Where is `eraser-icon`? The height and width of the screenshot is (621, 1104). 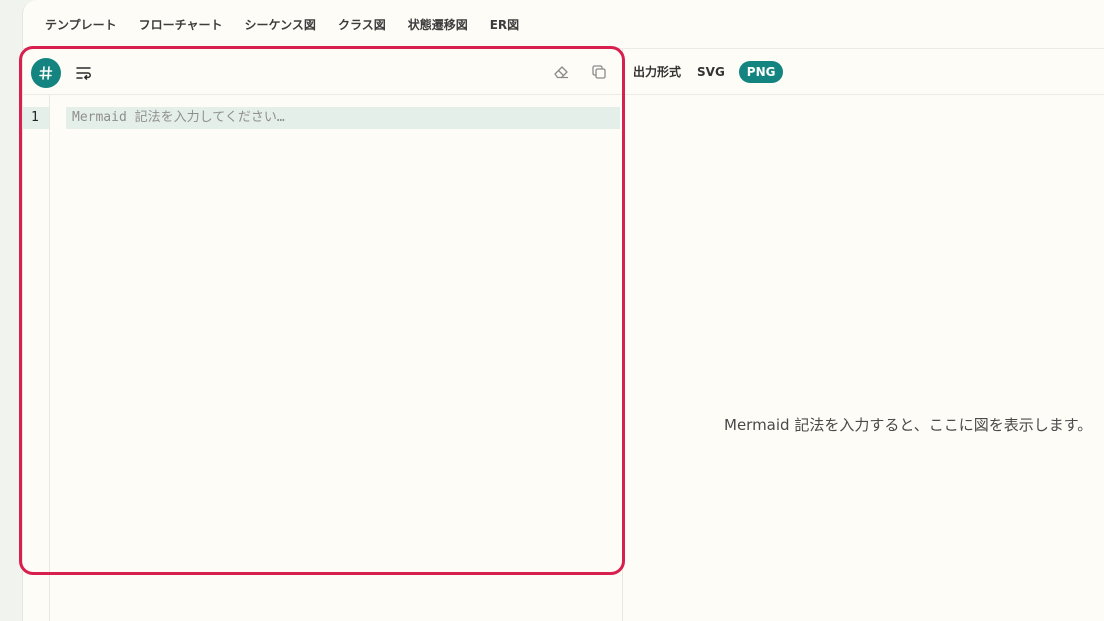 eraser-icon is located at coordinates (561, 72).